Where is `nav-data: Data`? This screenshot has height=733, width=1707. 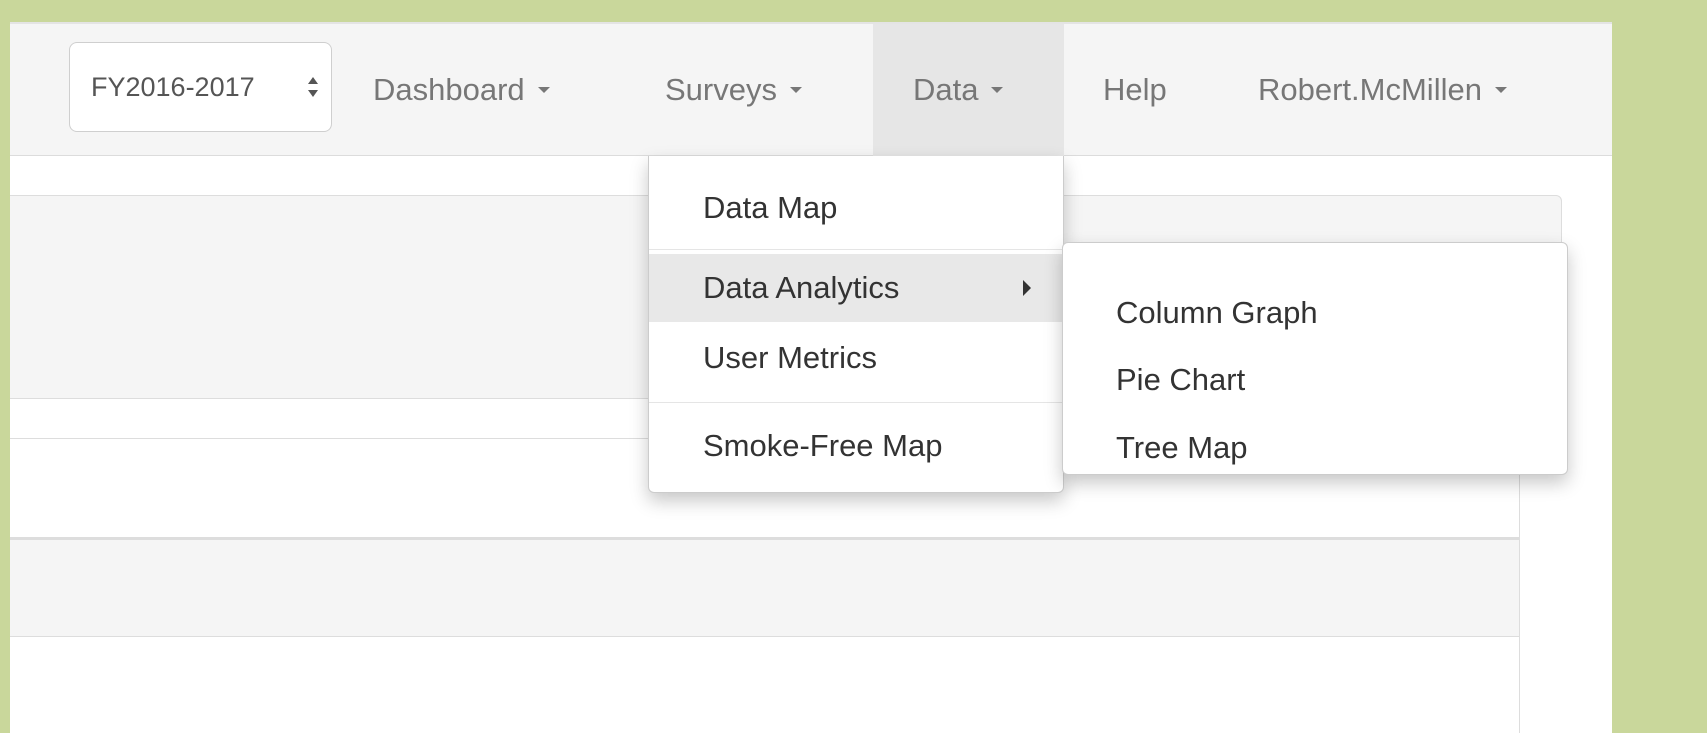
nav-data: Data is located at coordinates (968, 90).